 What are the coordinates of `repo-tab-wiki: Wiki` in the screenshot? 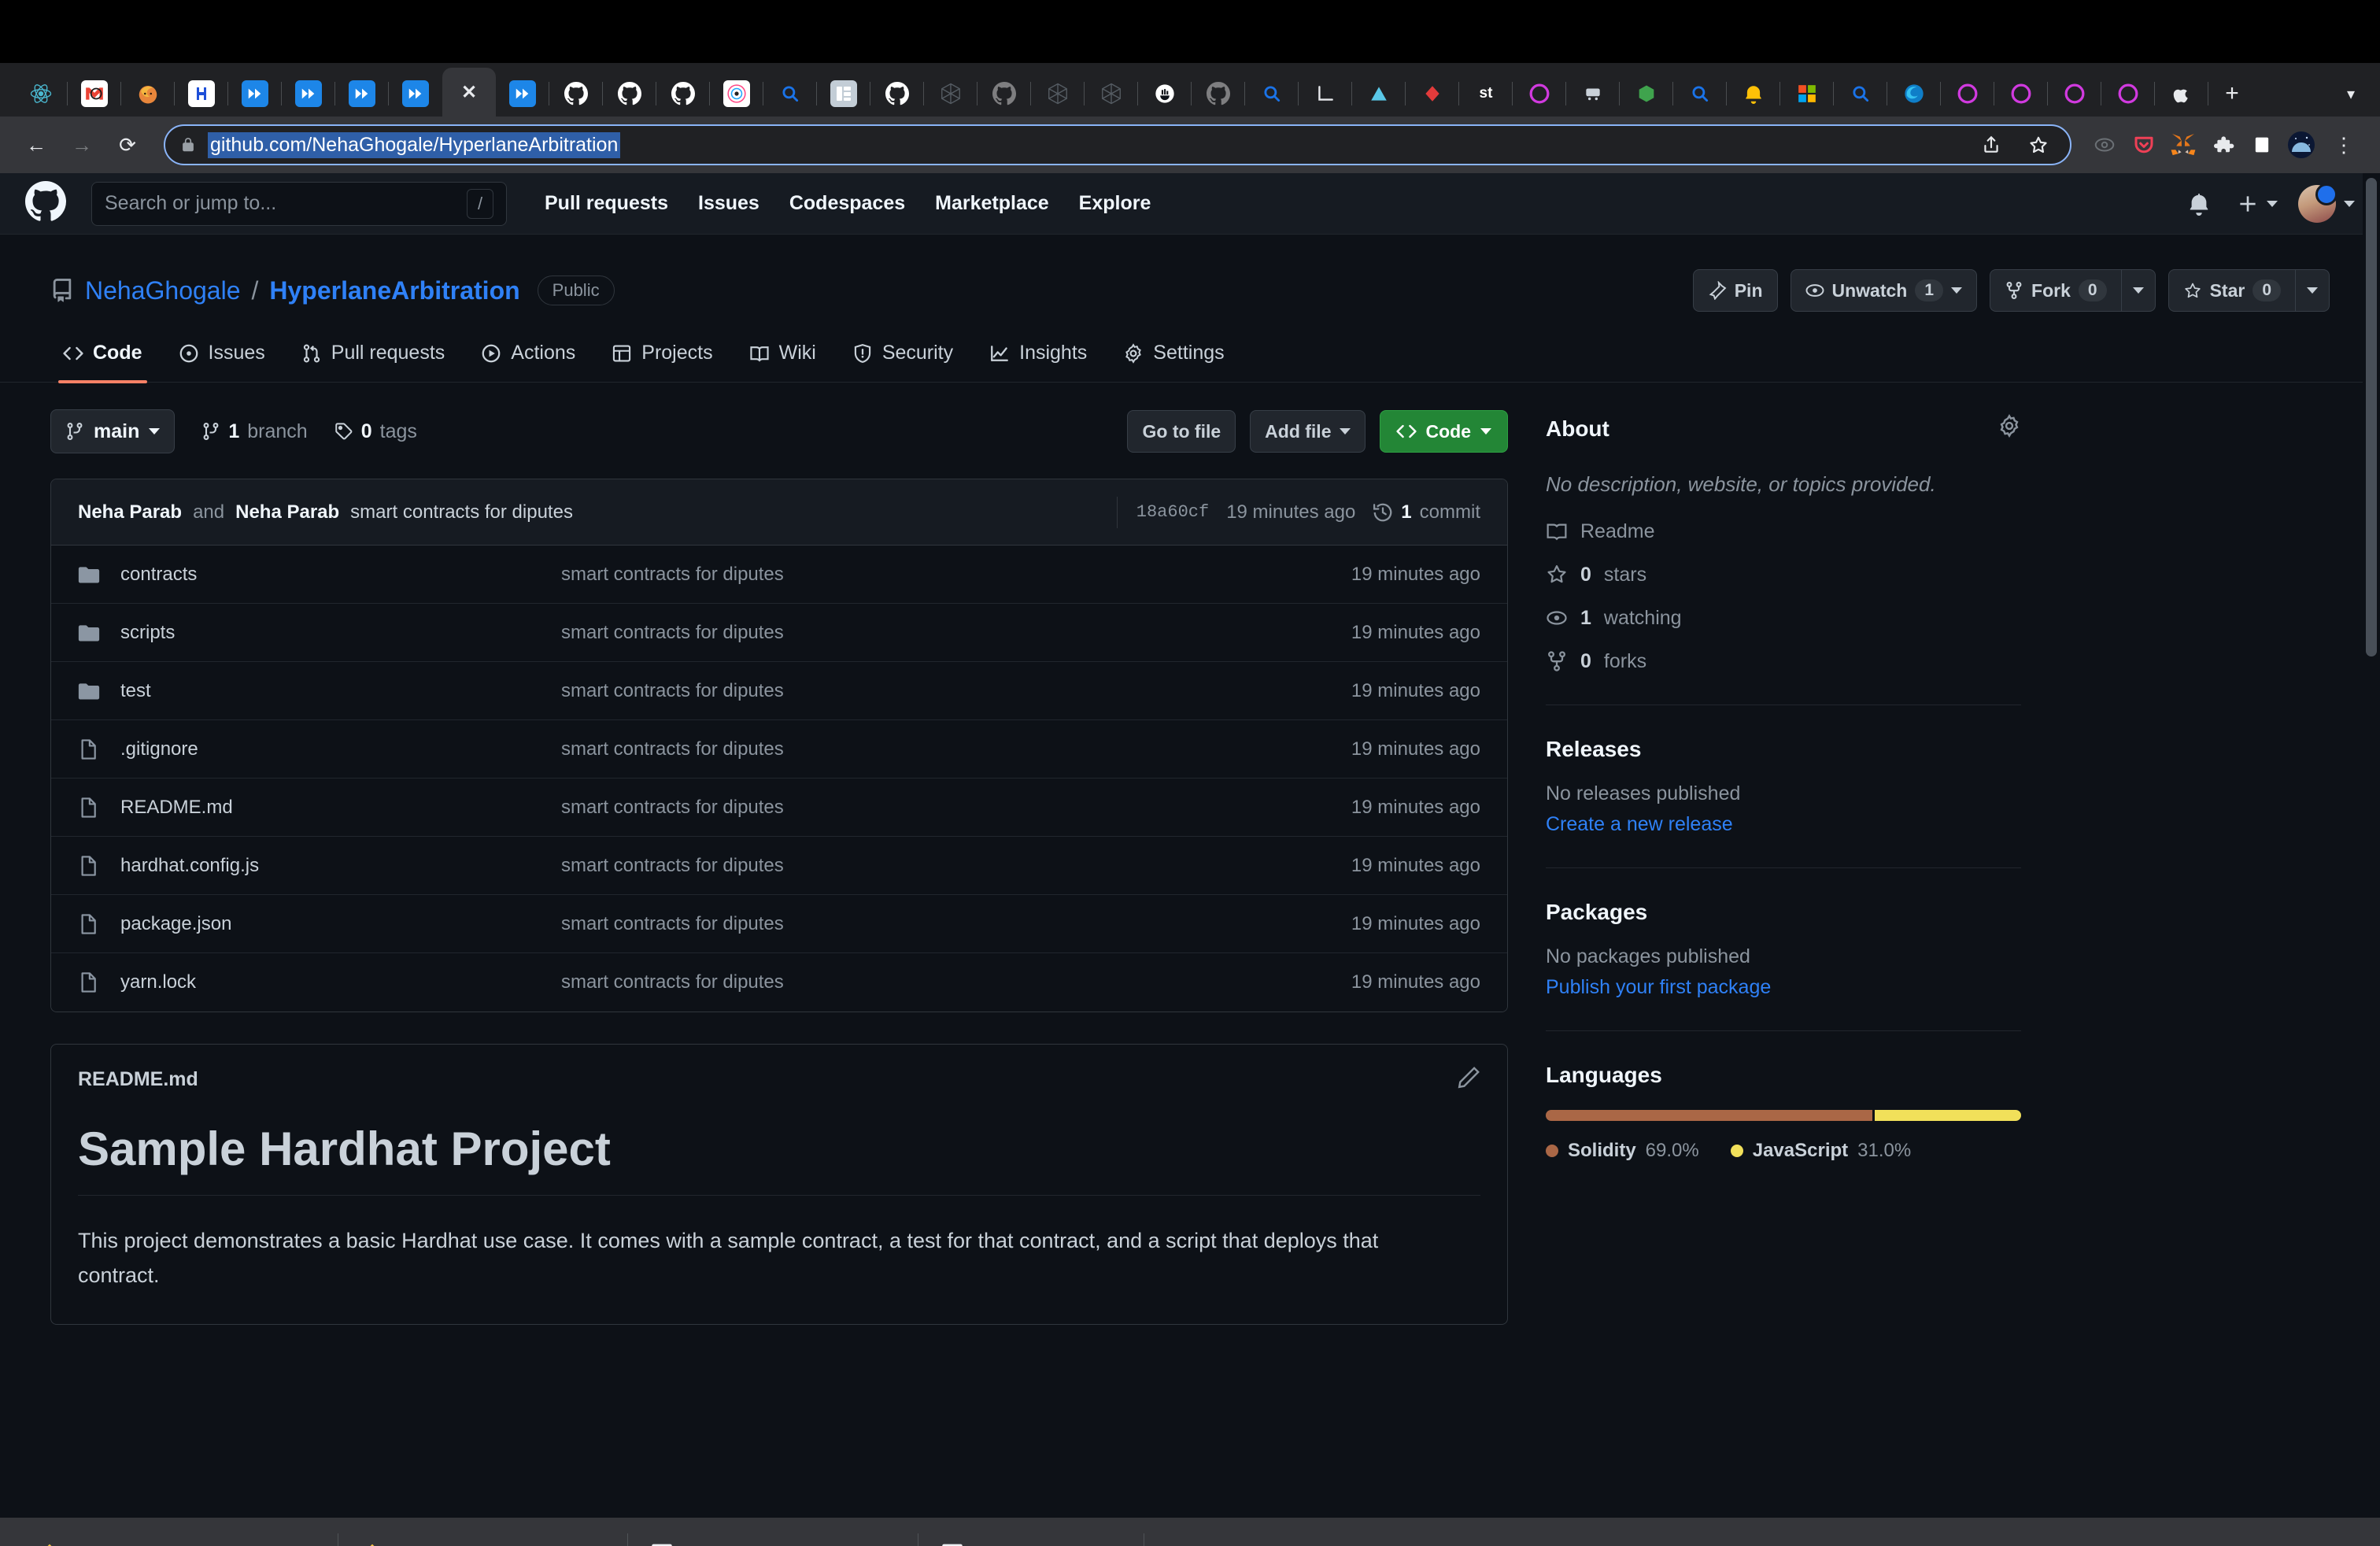 It's located at (783, 358).